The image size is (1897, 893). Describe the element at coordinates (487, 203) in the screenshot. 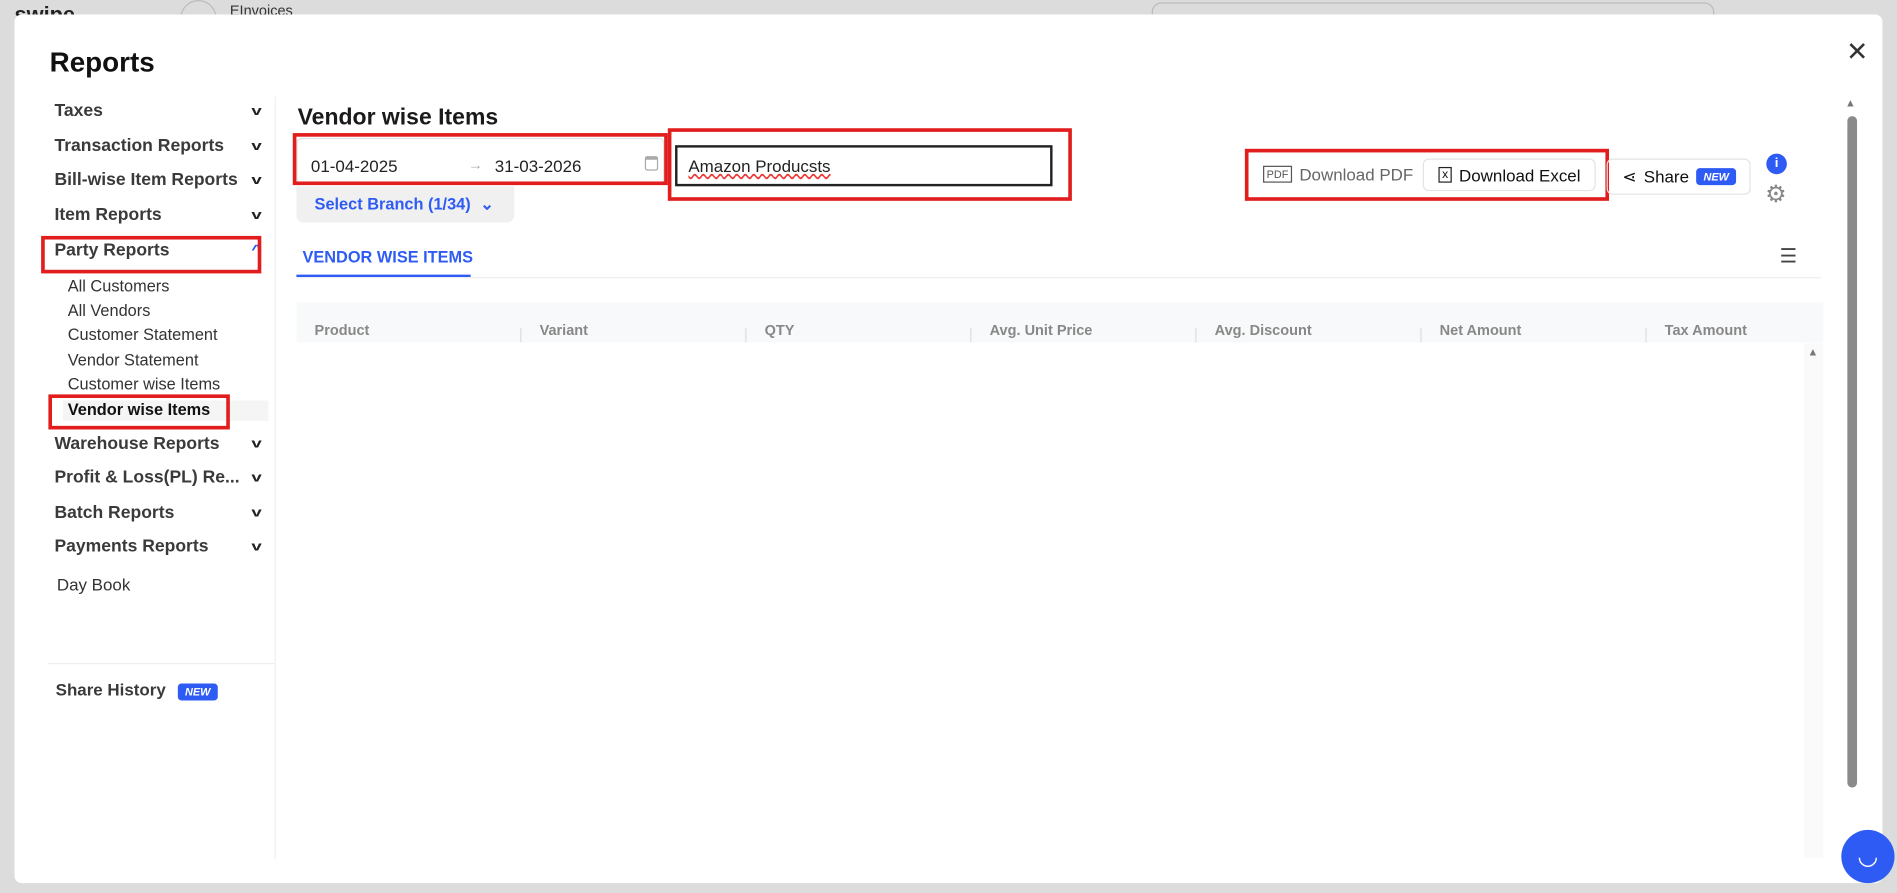

I see `chevron-down-icon: ⌄` at that location.